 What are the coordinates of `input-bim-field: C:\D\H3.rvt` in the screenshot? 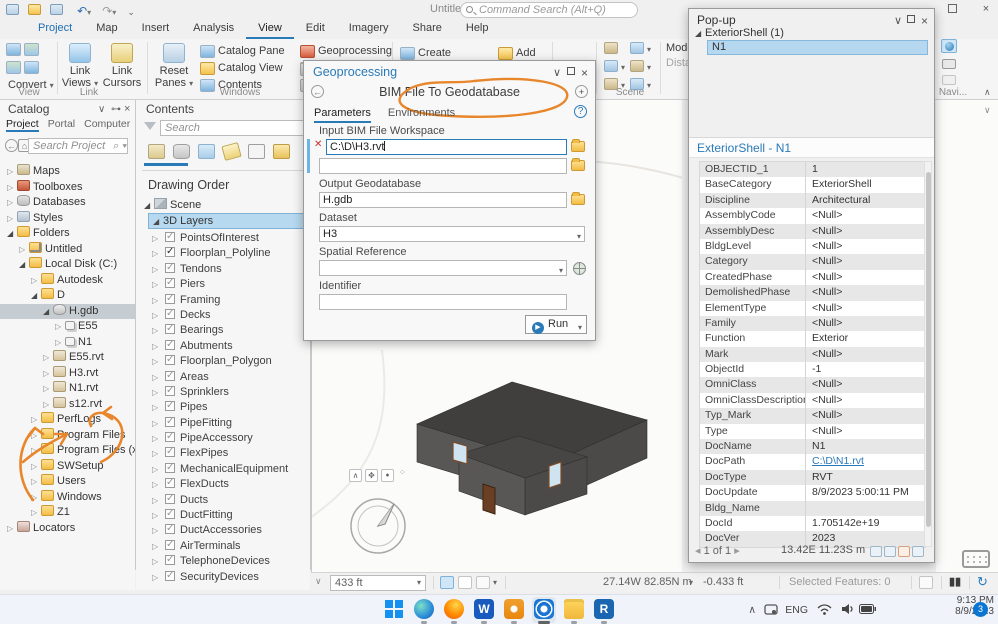 It's located at (446, 147).